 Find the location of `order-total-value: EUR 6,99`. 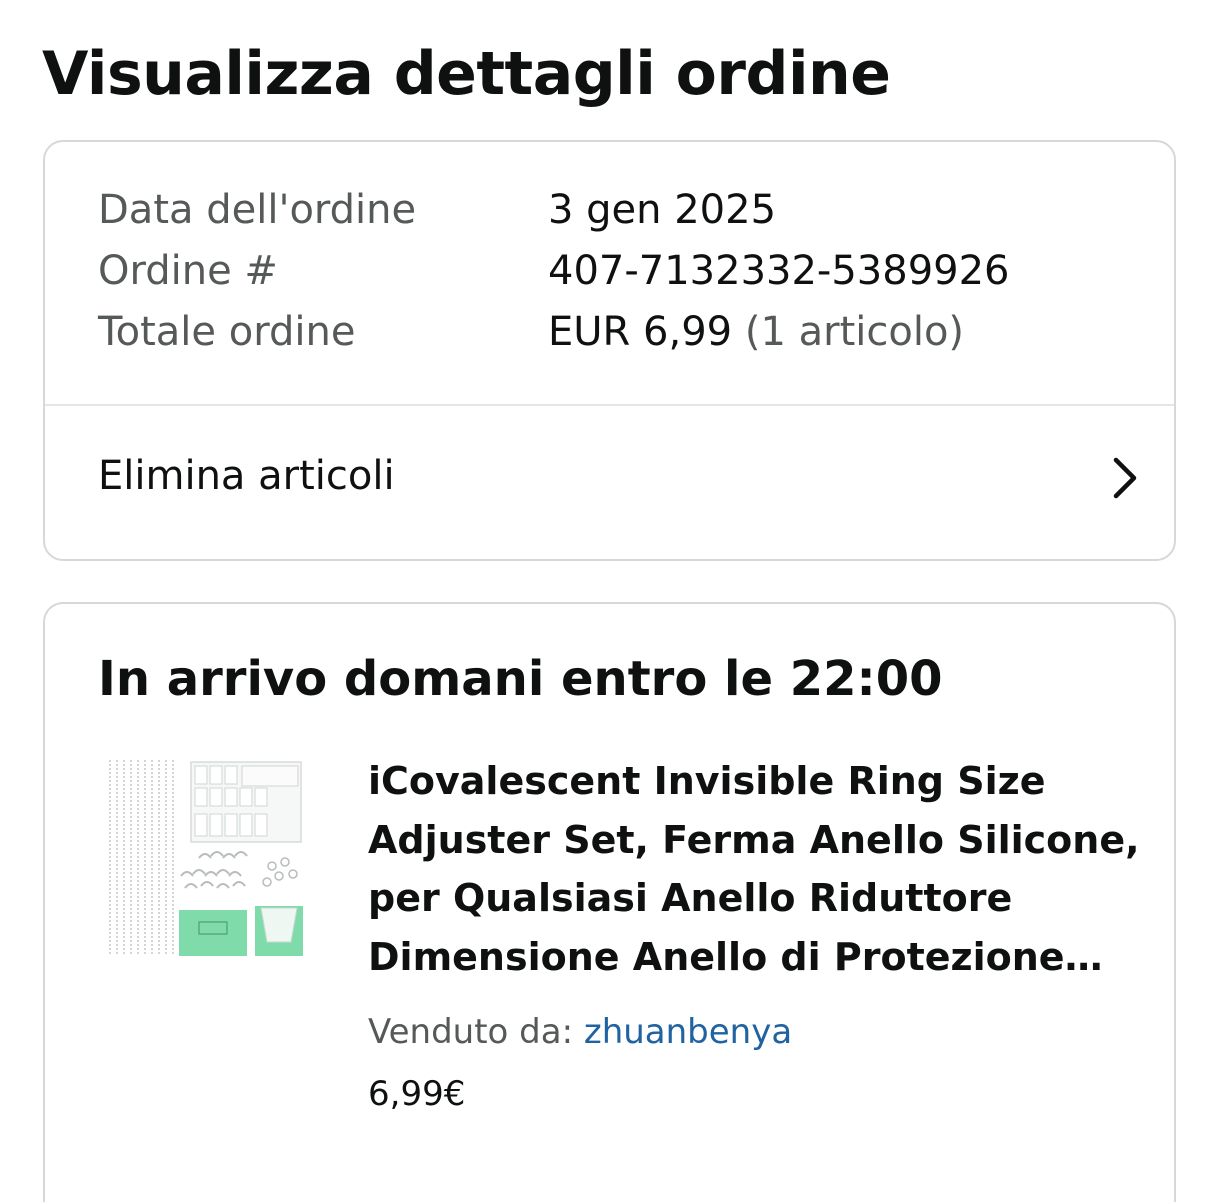

order-total-value: EUR 6,99 is located at coordinates (640, 332).